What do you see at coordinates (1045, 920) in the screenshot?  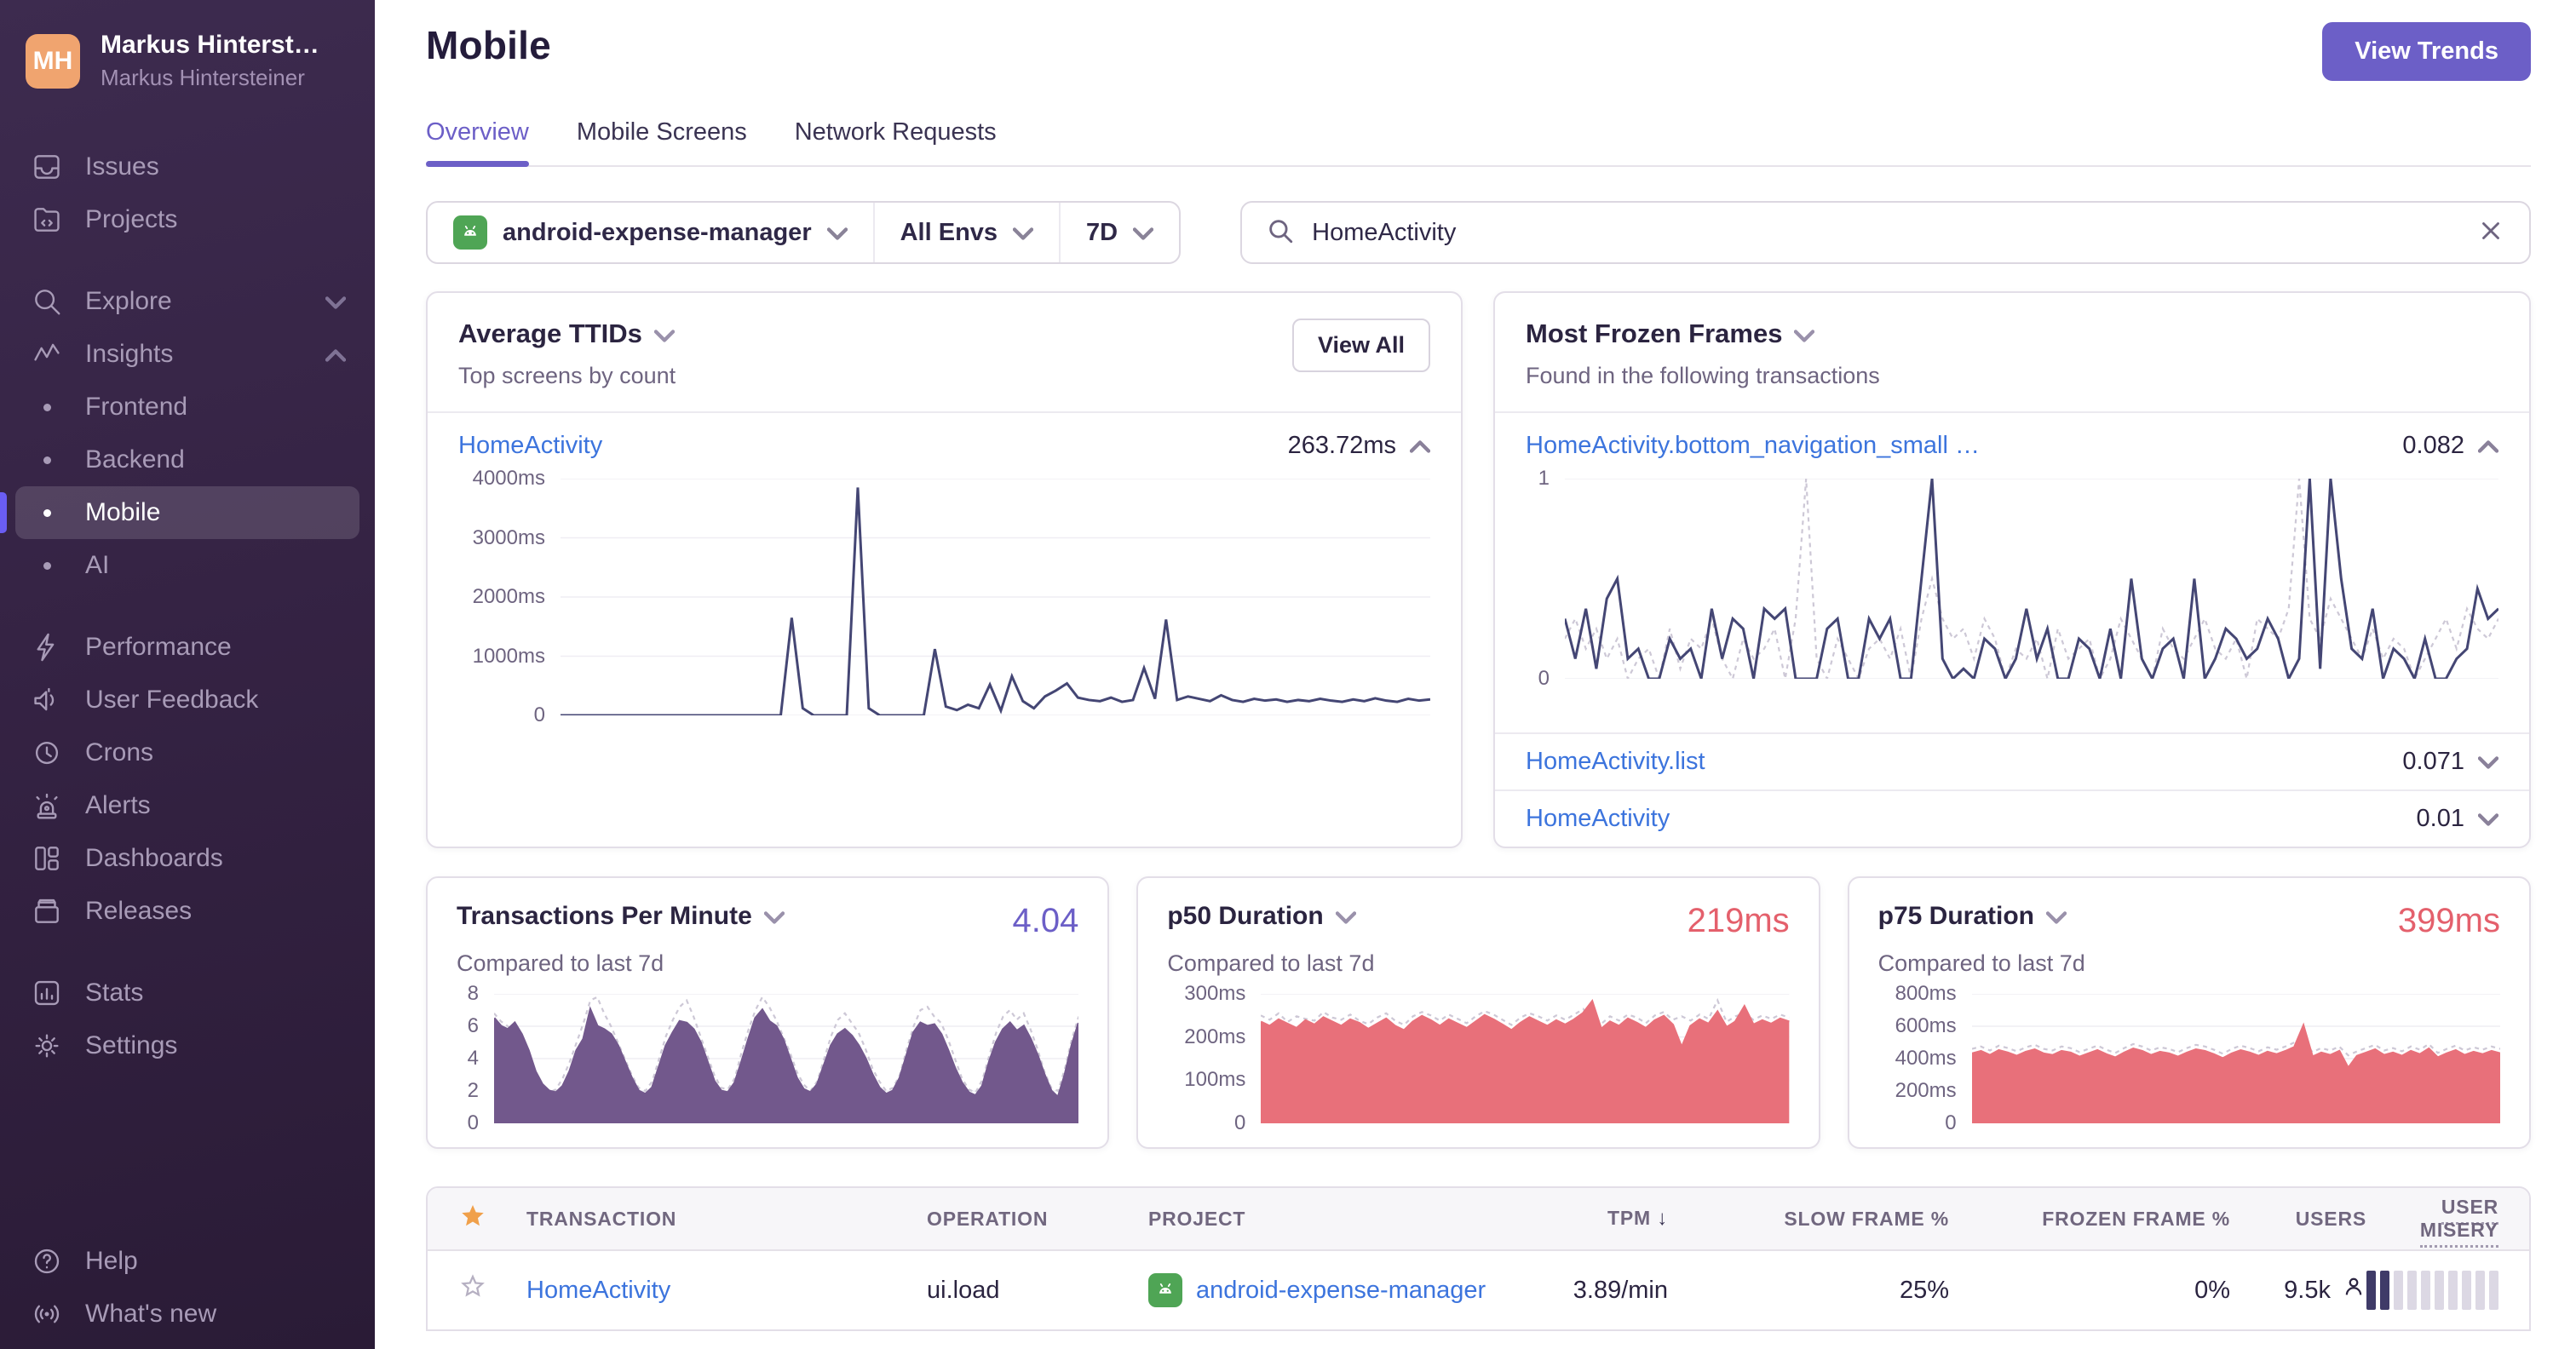 I see `tpm-value: 4.04` at bounding box center [1045, 920].